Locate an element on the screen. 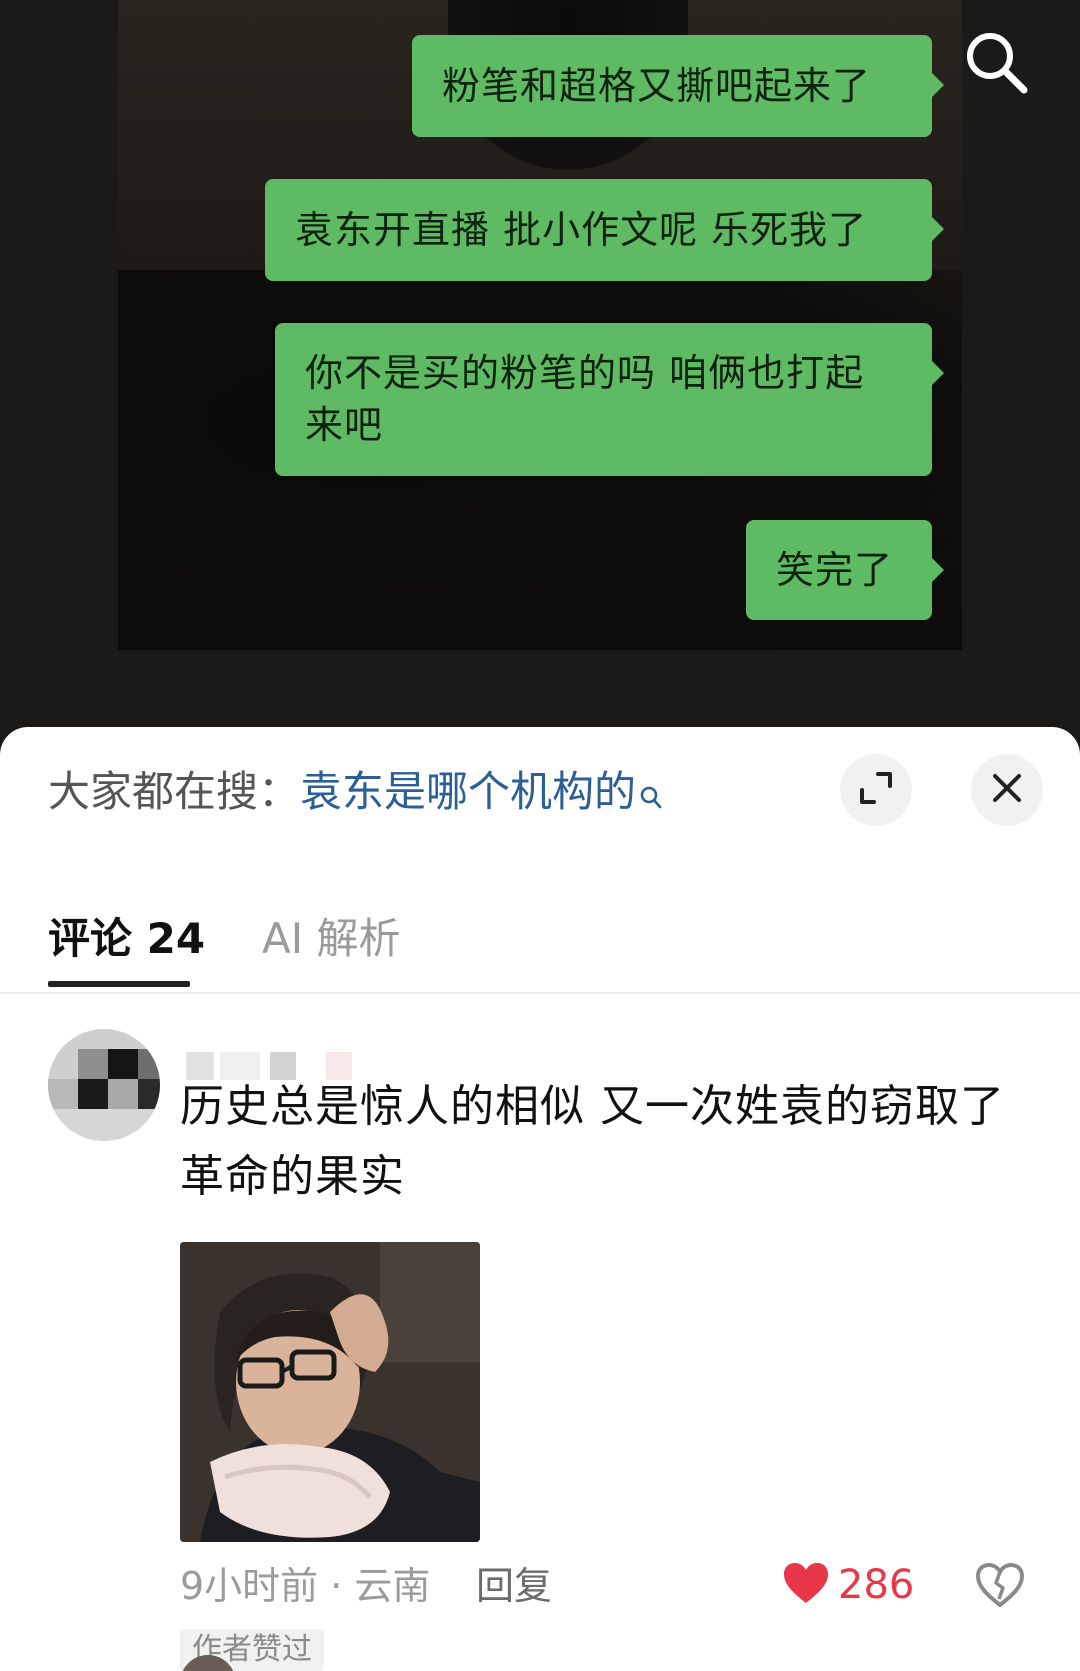 The width and height of the screenshot is (1080, 1671). comment-time-location: 9小时前 · 云南 is located at coordinates (305, 1586).